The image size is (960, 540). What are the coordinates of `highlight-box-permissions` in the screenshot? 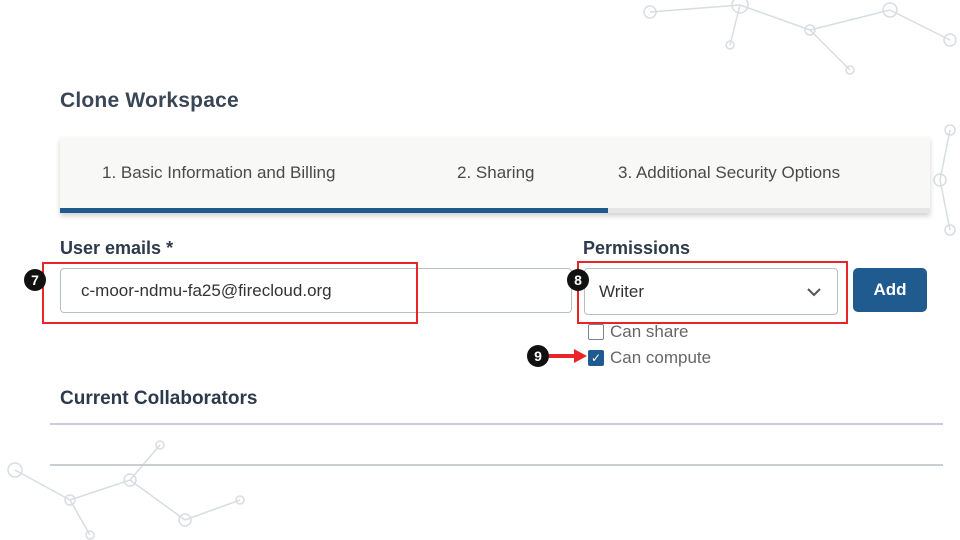 It's located at (712, 292).